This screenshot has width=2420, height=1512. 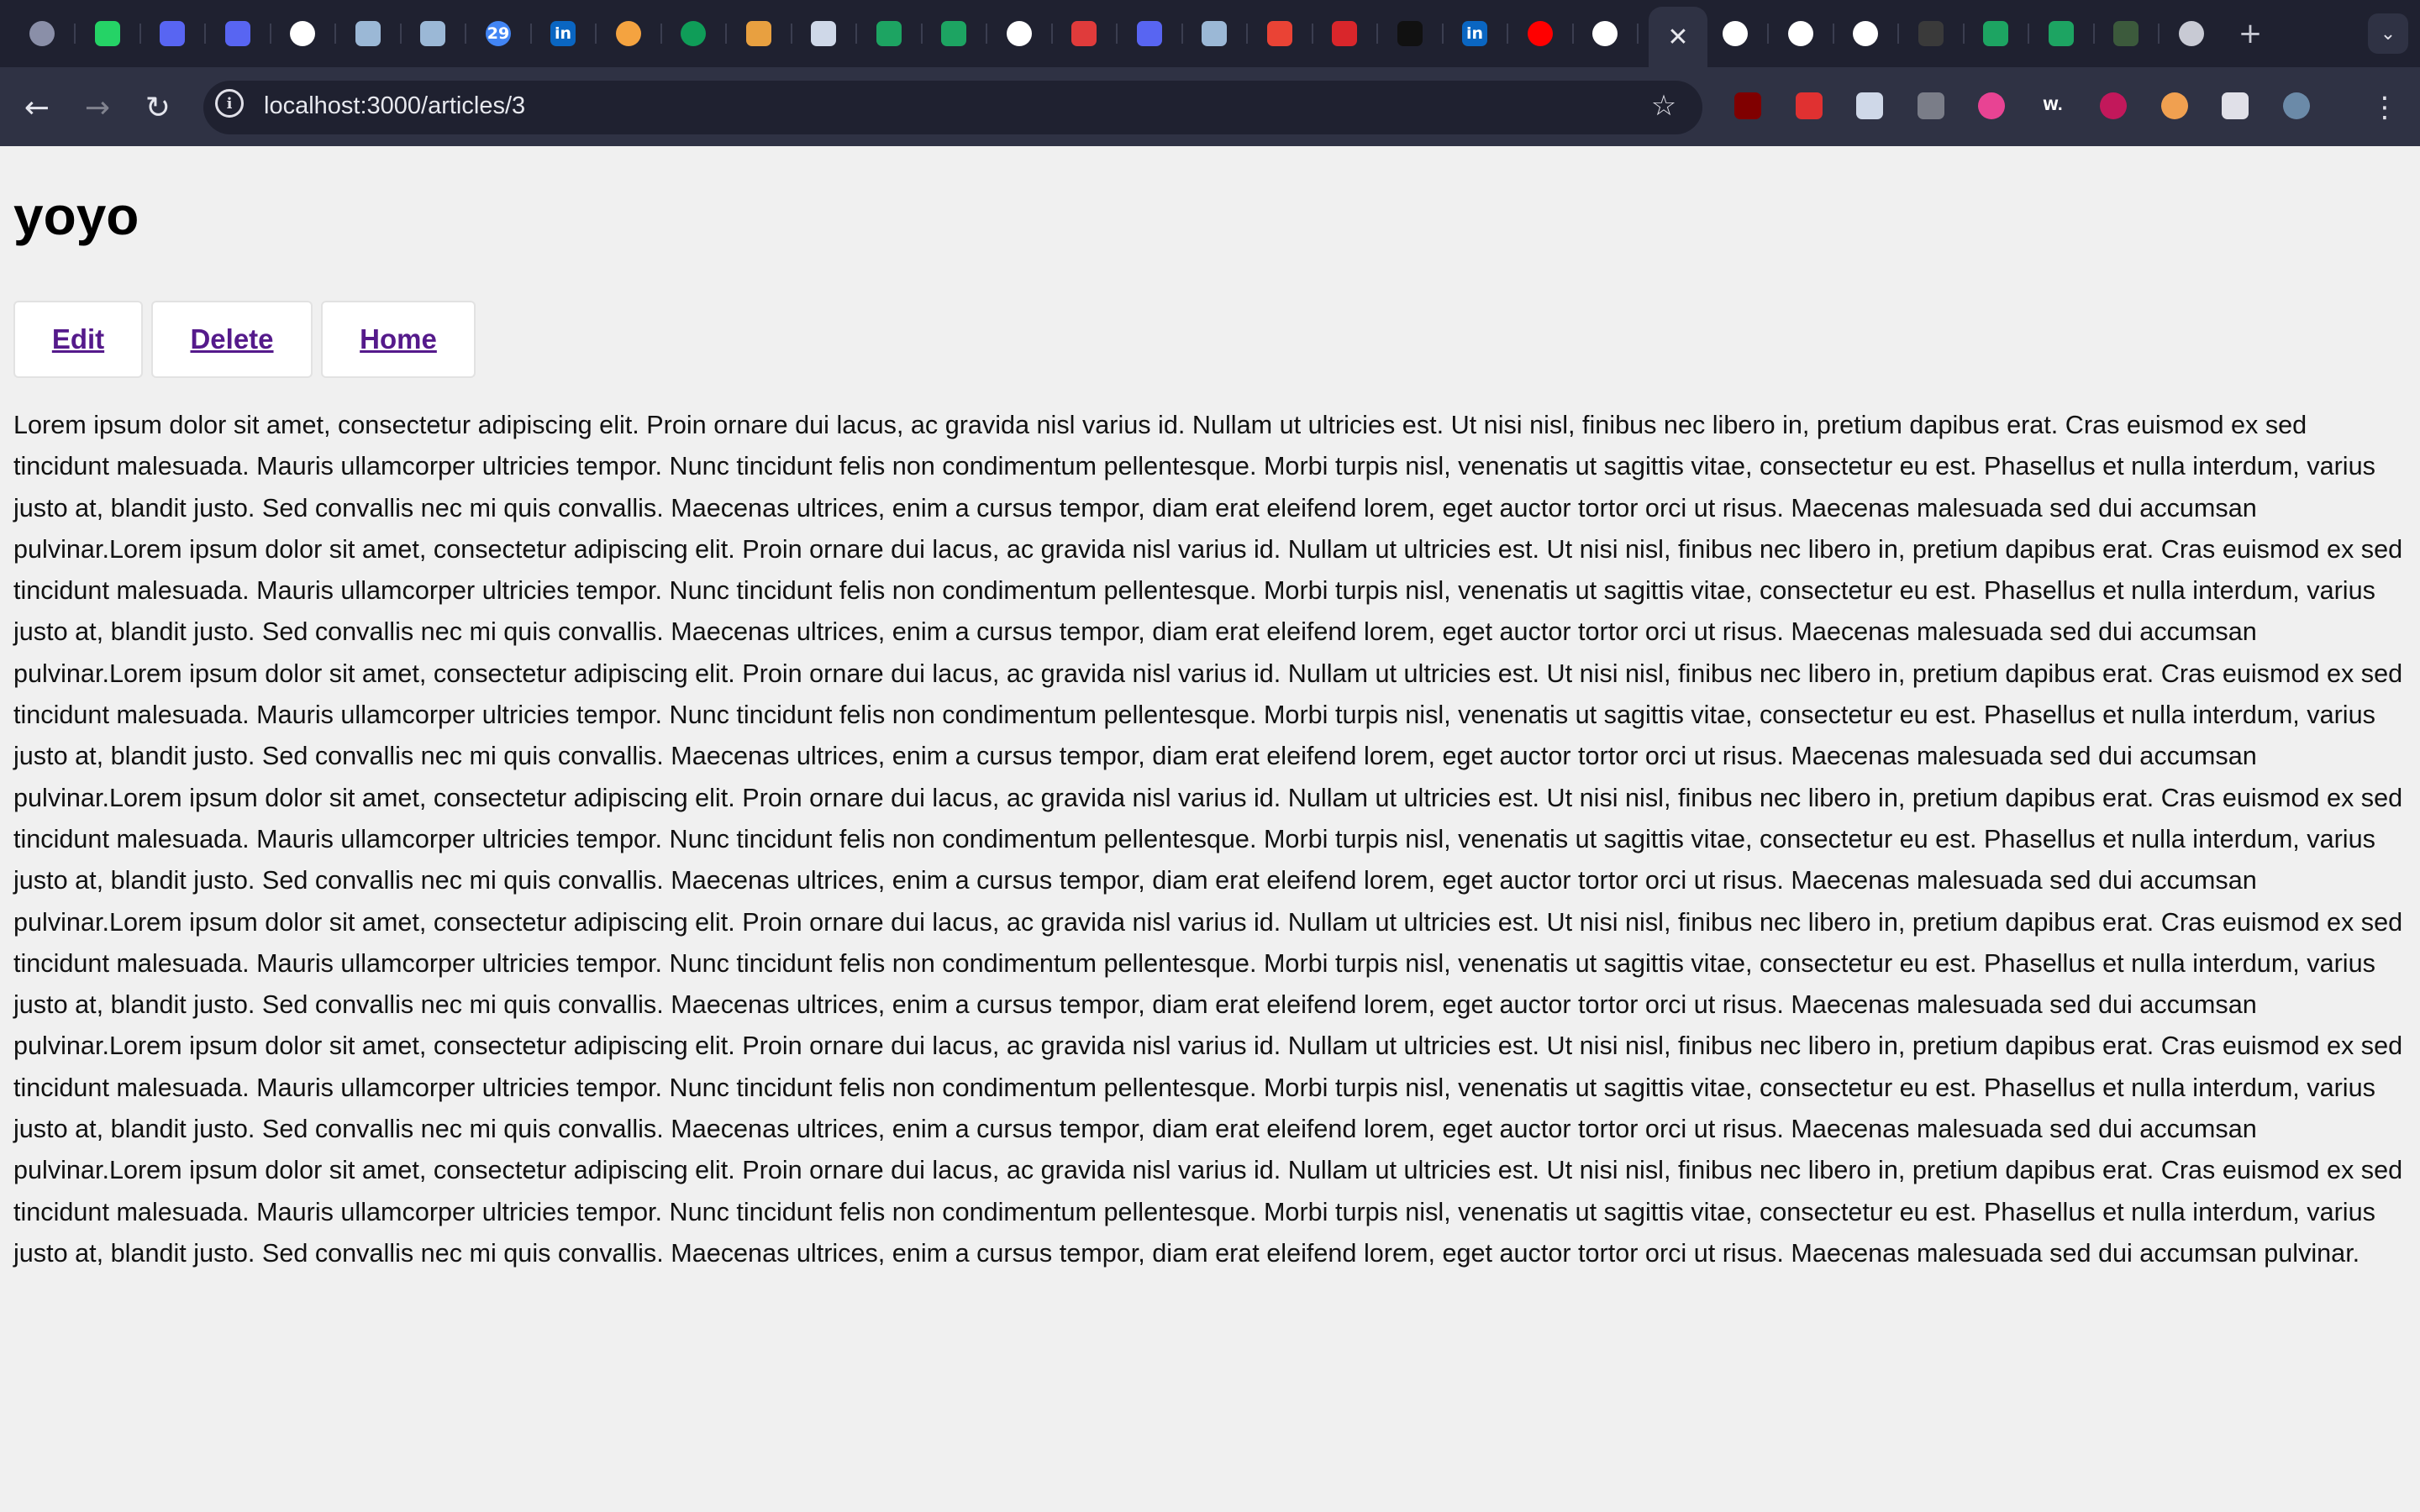 I want to click on back-button: ←, so click(x=37, y=107).